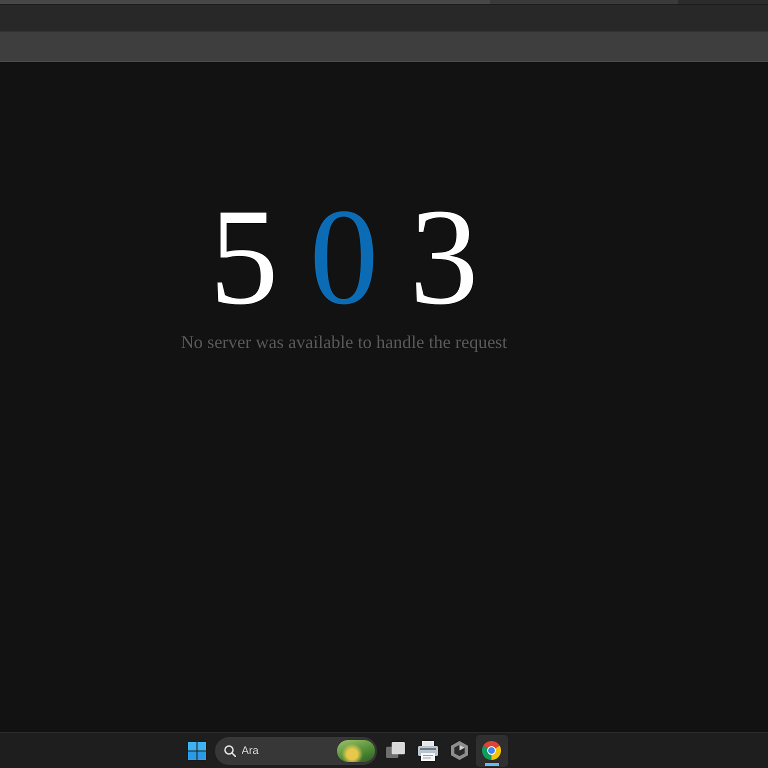  Describe the element at coordinates (197, 751) in the screenshot. I see `four-squares-icon` at that location.